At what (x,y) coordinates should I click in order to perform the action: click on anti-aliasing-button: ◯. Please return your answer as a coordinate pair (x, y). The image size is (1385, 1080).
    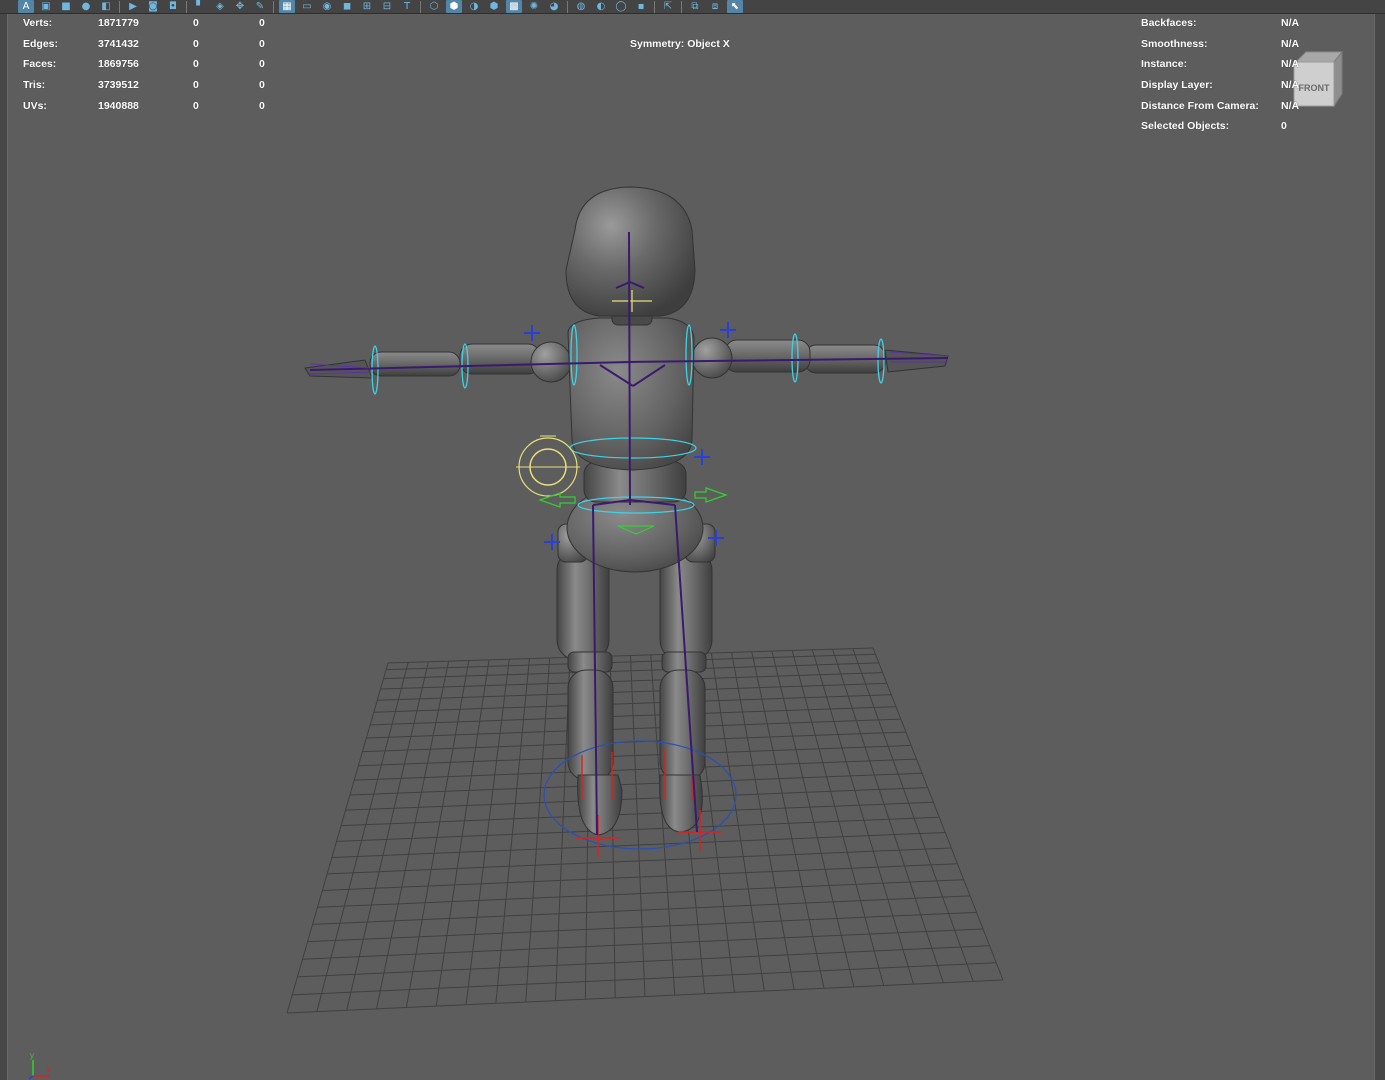
    Looking at the image, I should click on (621, 6).